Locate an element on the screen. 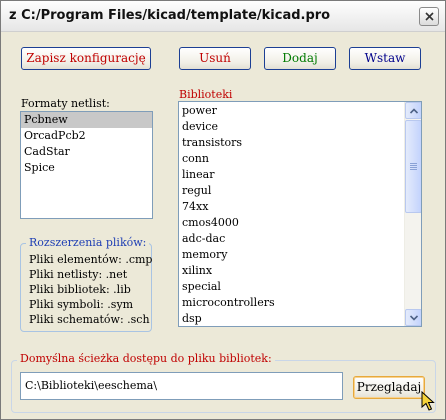  netlist-formats-list: Pcbnew OrcadPcb2 CadStar Spice is located at coordinates (86, 165).